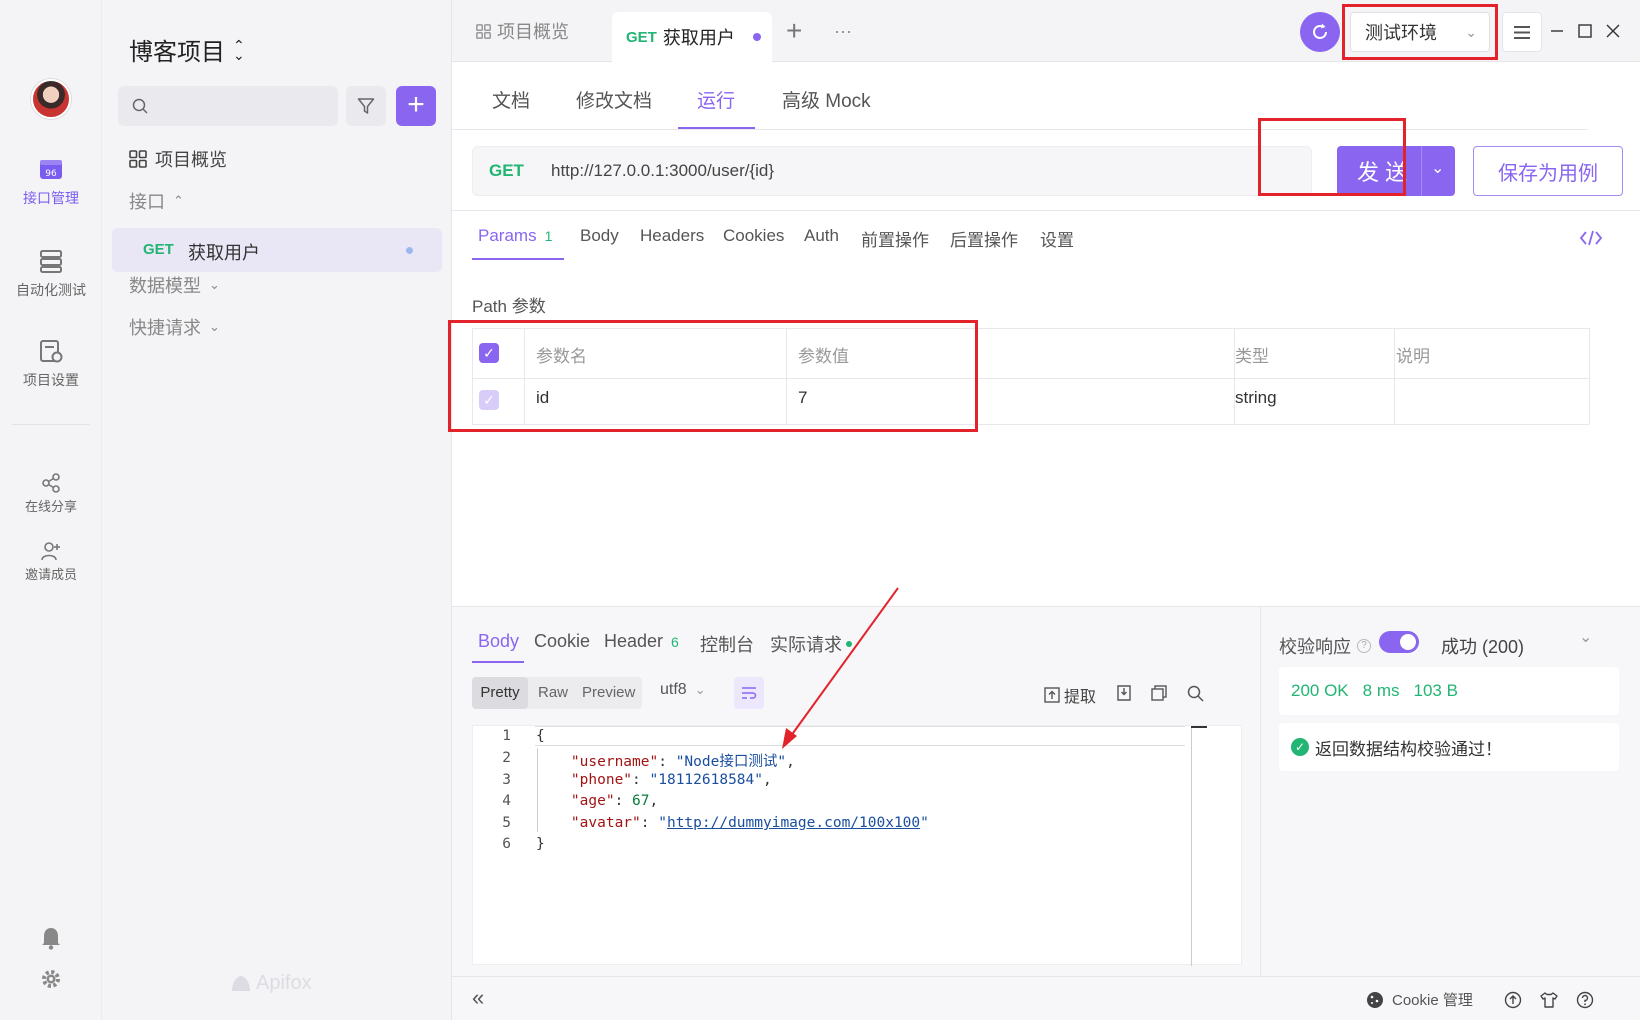 This screenshot has width=1640, height=1020. What do you see at coordinates (713, 376) in the screenshot?
I see `highlight-params` at bounding box center [713, 376].